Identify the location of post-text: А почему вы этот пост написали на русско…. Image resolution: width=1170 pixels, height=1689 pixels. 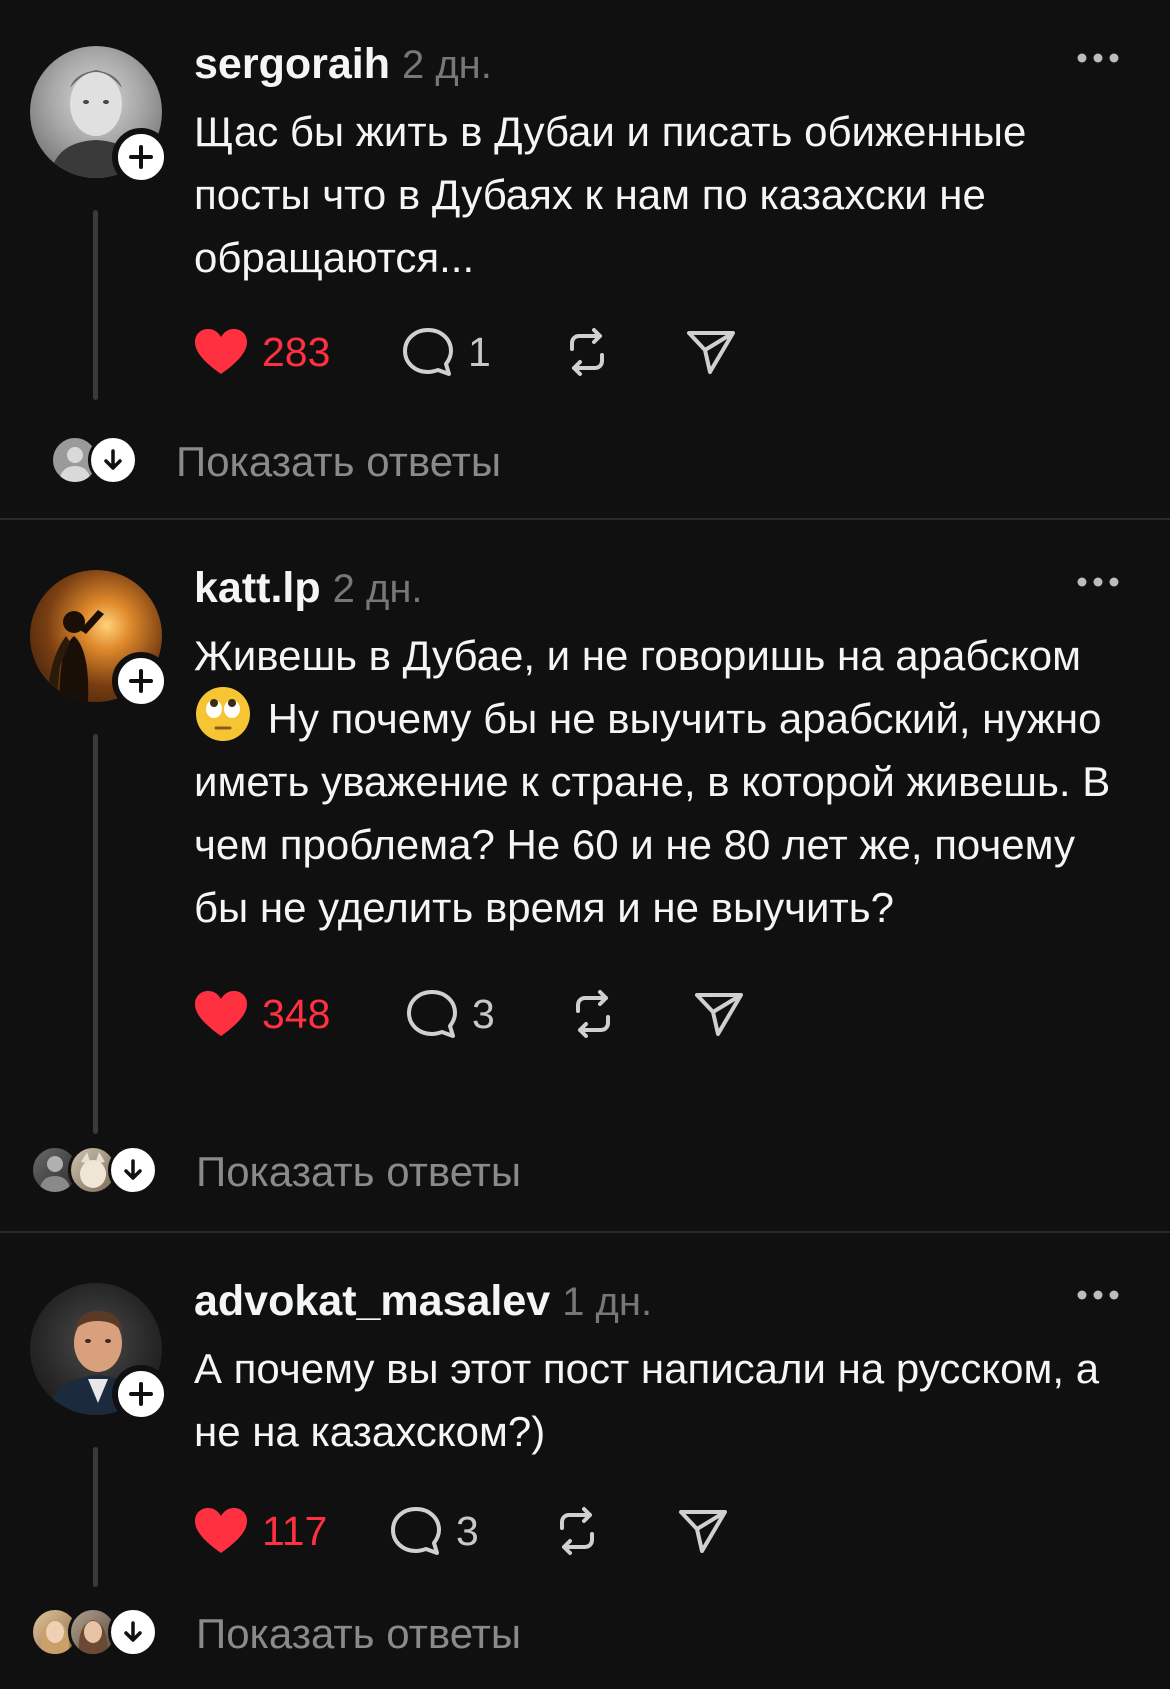
(647, 1400).